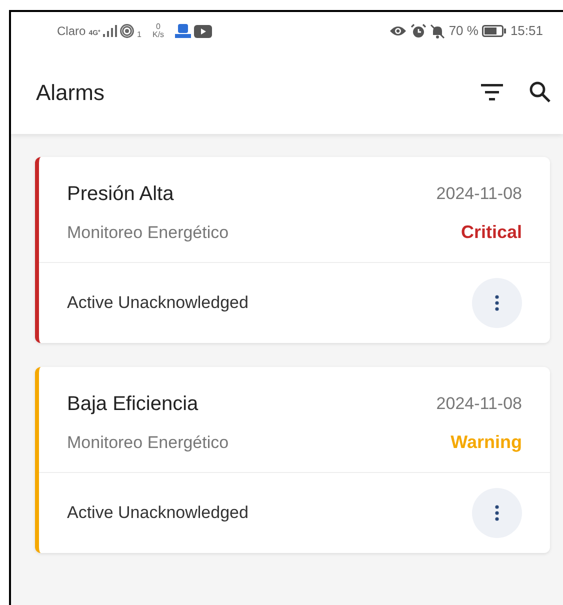 This screenshot has width=563, height=605. Describe the element at coordinates (486, 442) in the screenshot. I see `severity-label: Warning` at that location.